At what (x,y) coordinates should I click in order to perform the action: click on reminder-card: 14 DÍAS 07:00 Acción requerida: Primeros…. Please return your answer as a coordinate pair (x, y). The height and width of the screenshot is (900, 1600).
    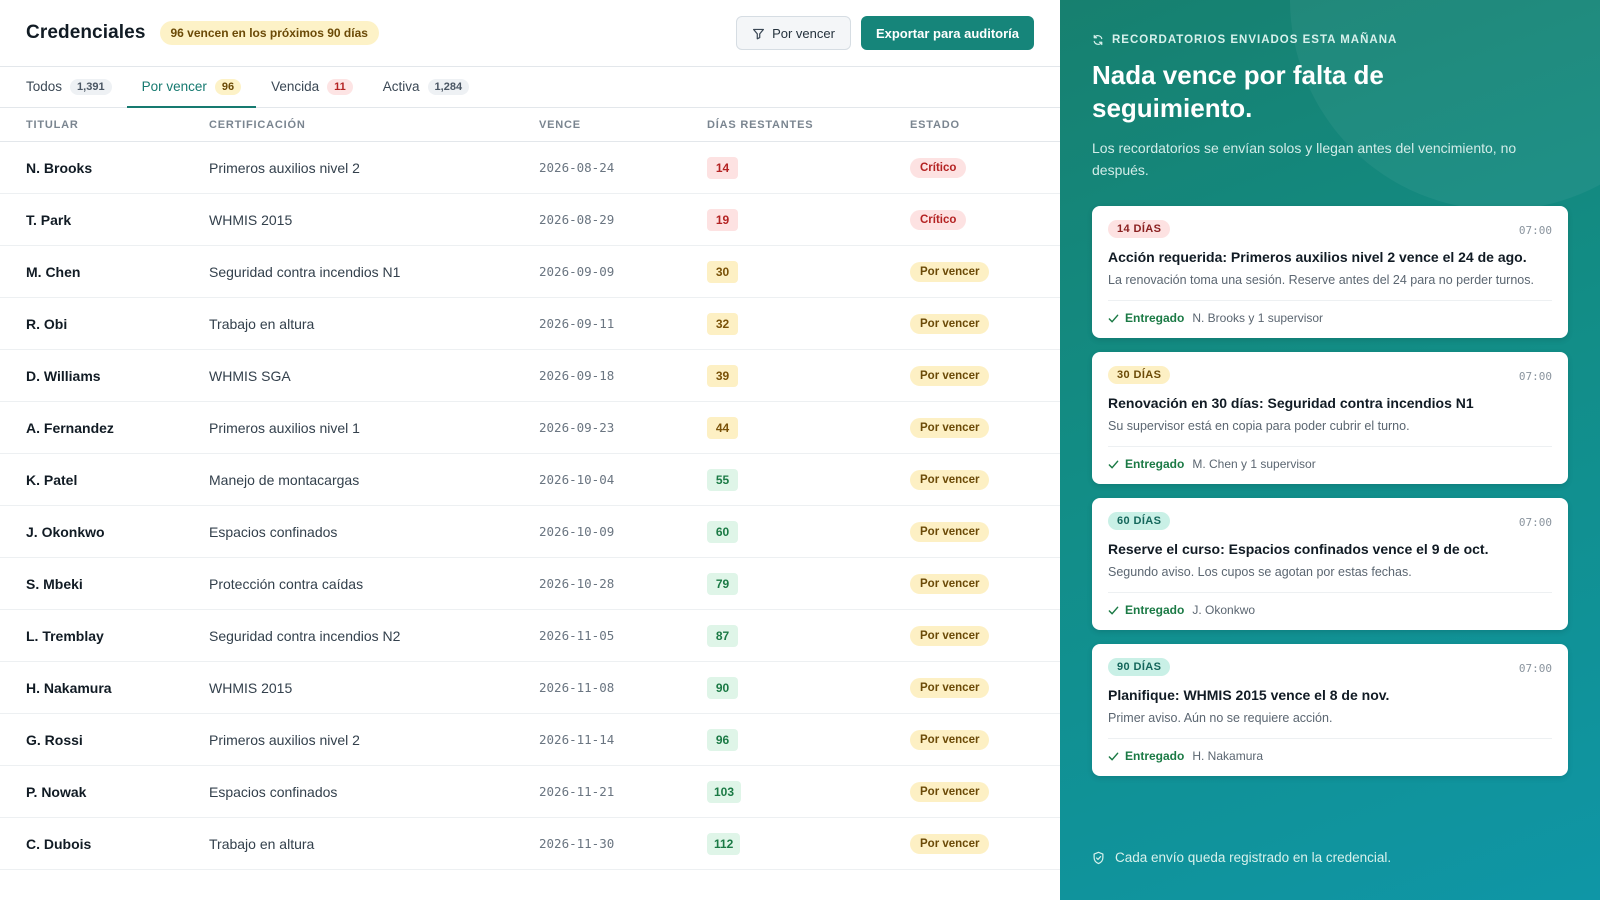
    Looking at the image, I should click on (1330, 272).